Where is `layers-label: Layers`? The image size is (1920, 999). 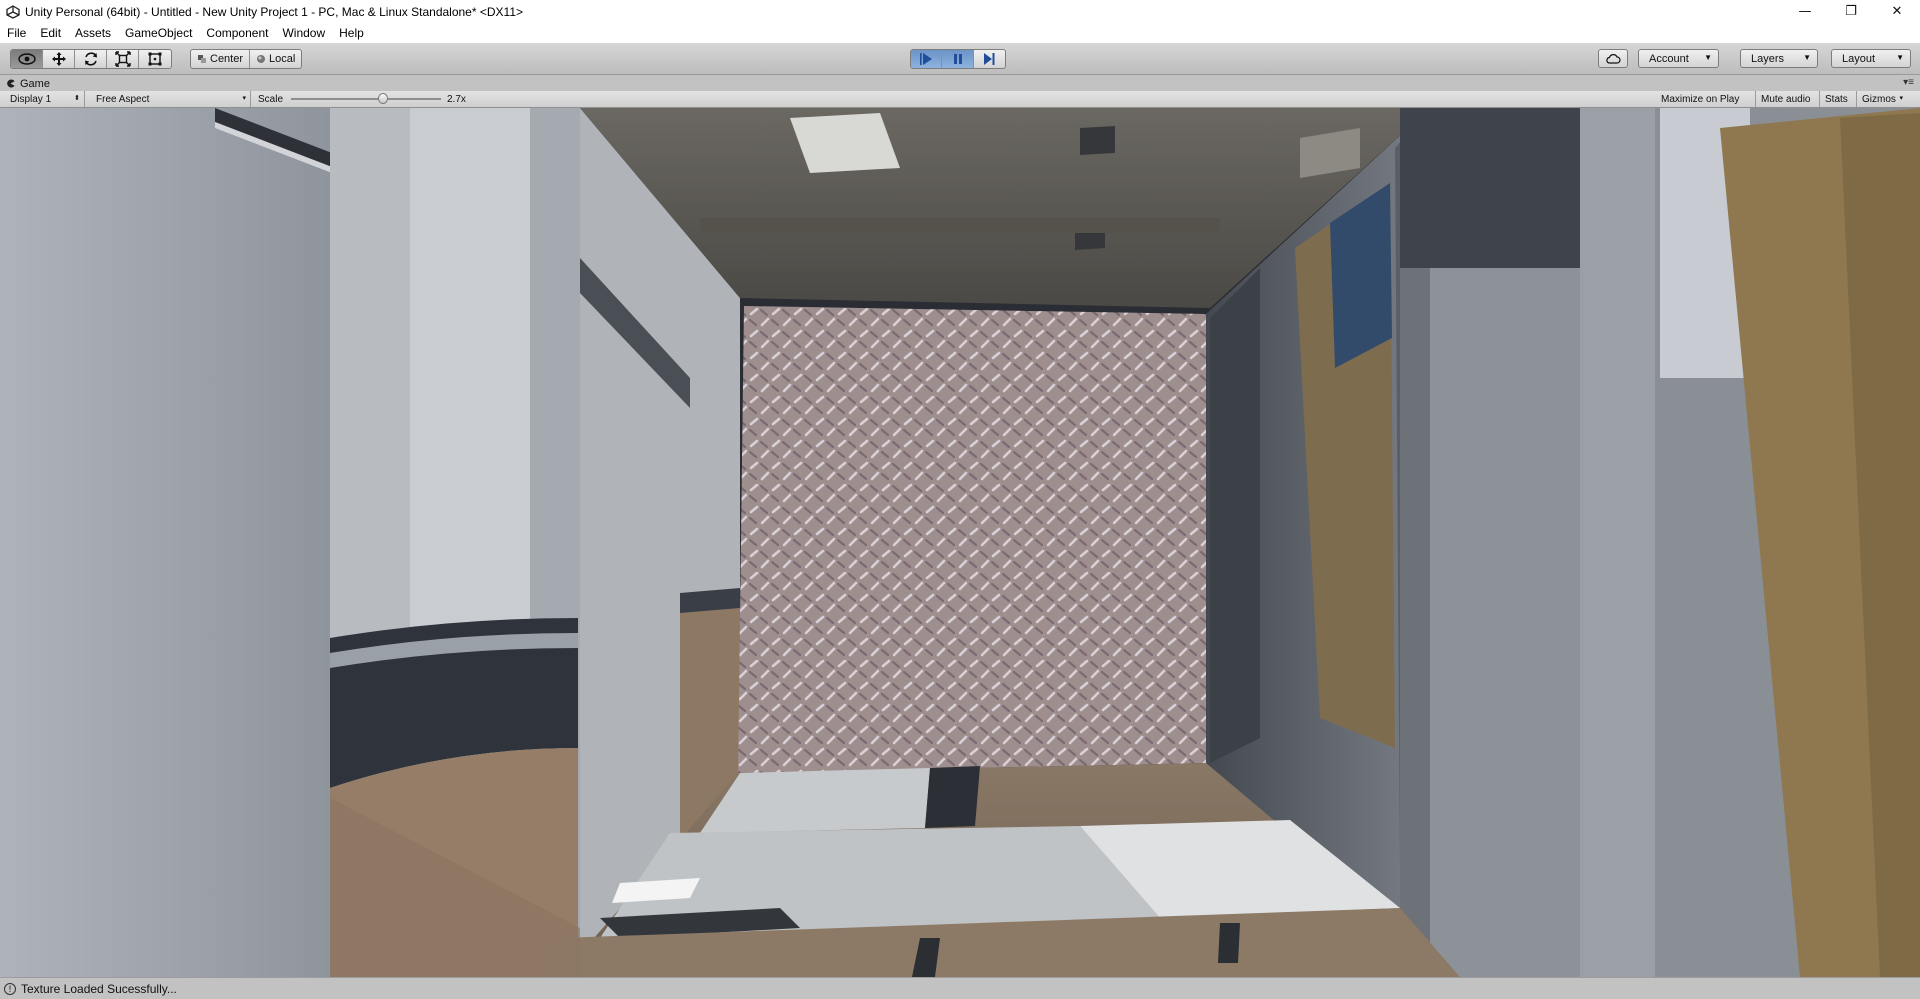
layers-label: Layers is located at coordinates (1768, 58).